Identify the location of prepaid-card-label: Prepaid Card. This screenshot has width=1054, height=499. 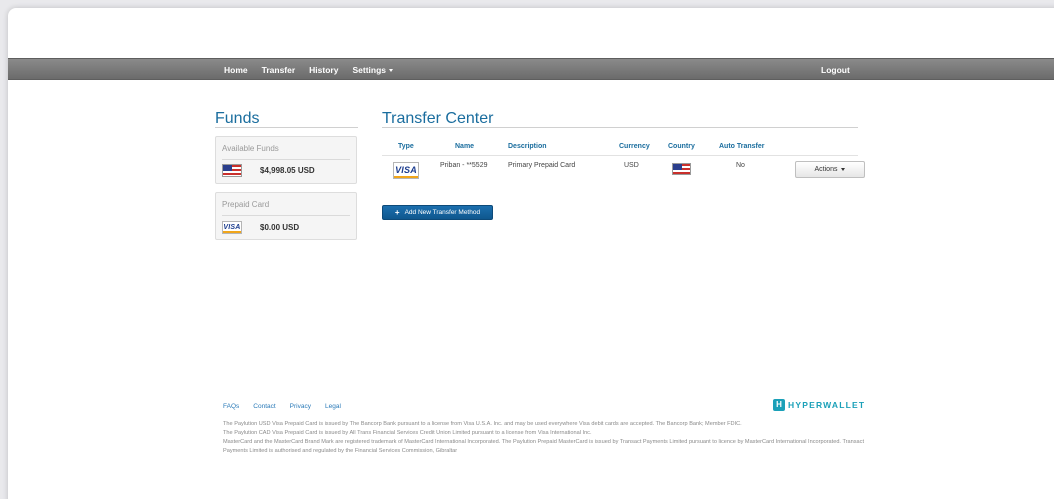
(246, 204).